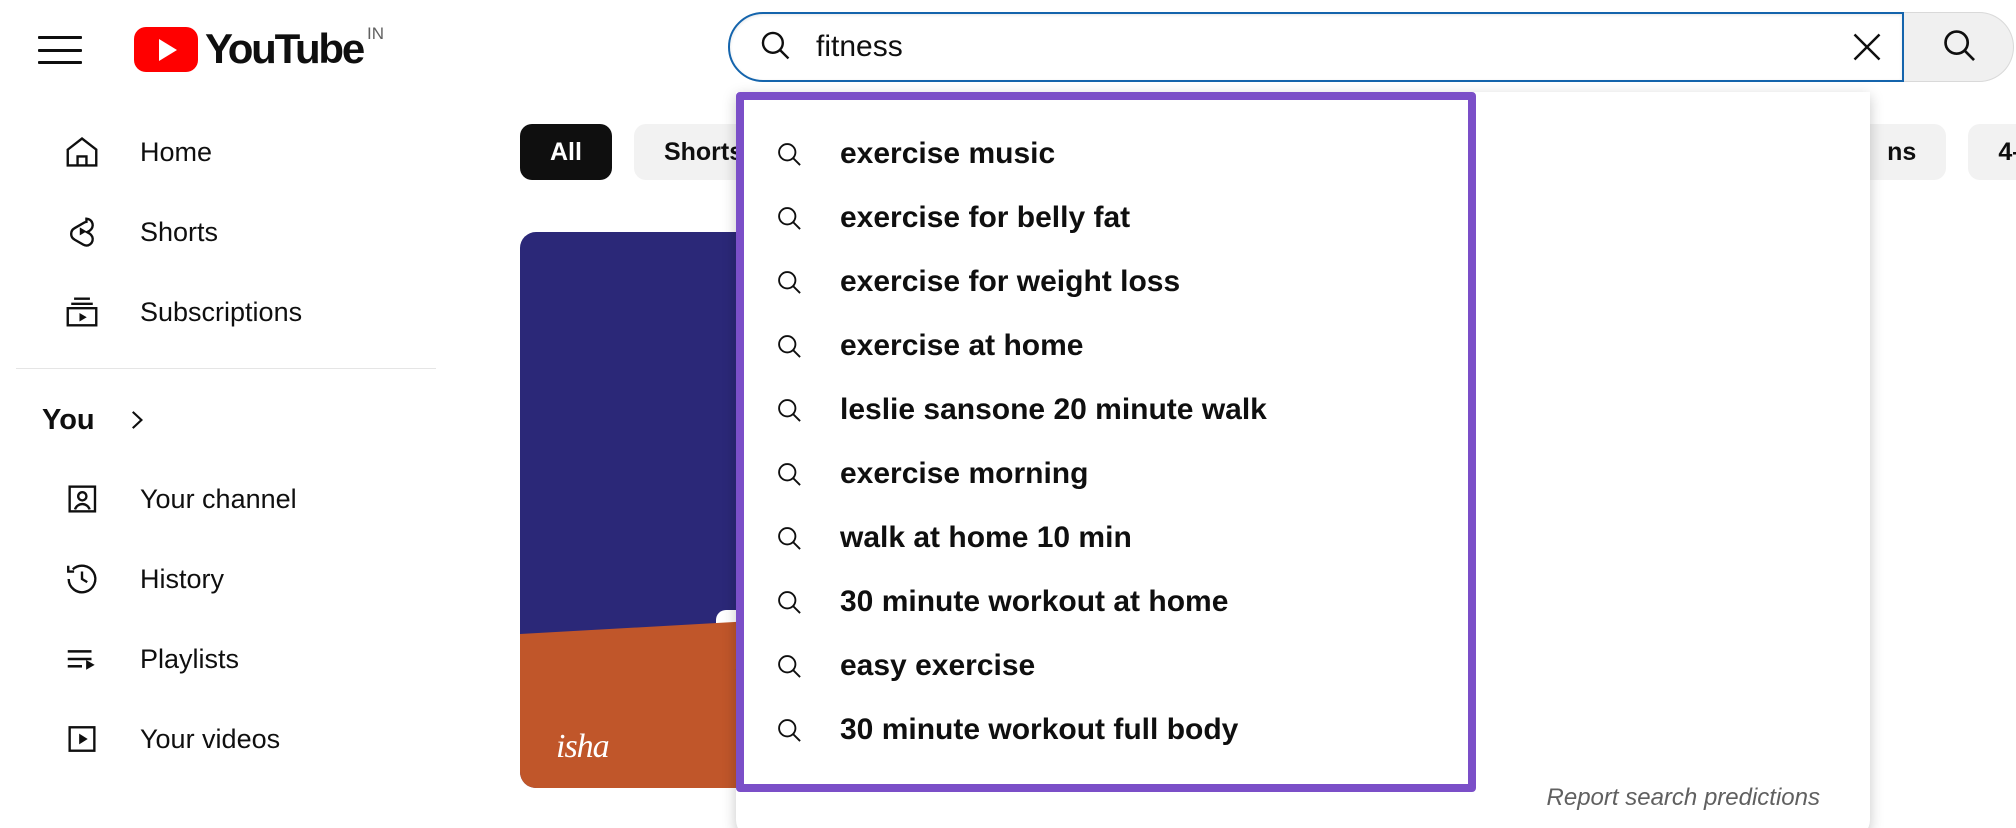 Image resolution: width=2016 pixels, height=828 pixels. Describe the element at coordinates (1867, 47) in the screenshot. I see `close-x-icon` at that location.